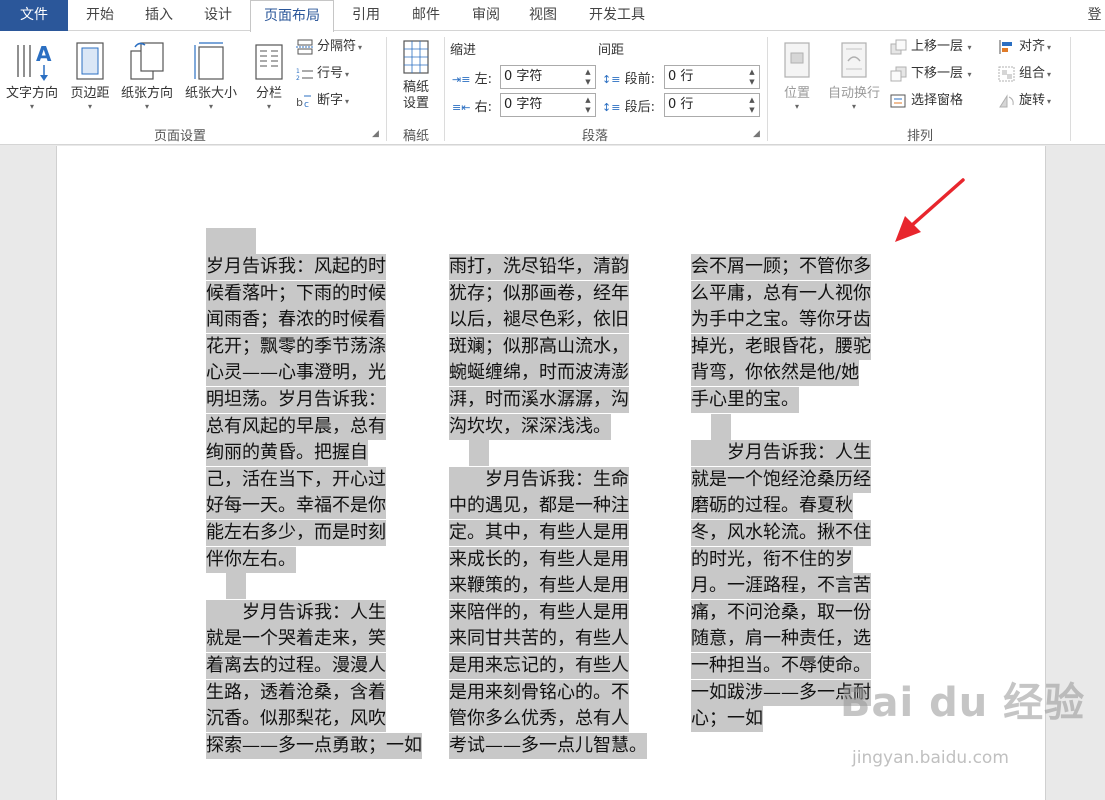 The width and height of the screenshot is (1105, 800). I want to click on selection-pane-label: 选择窗格, so click(937, 100).